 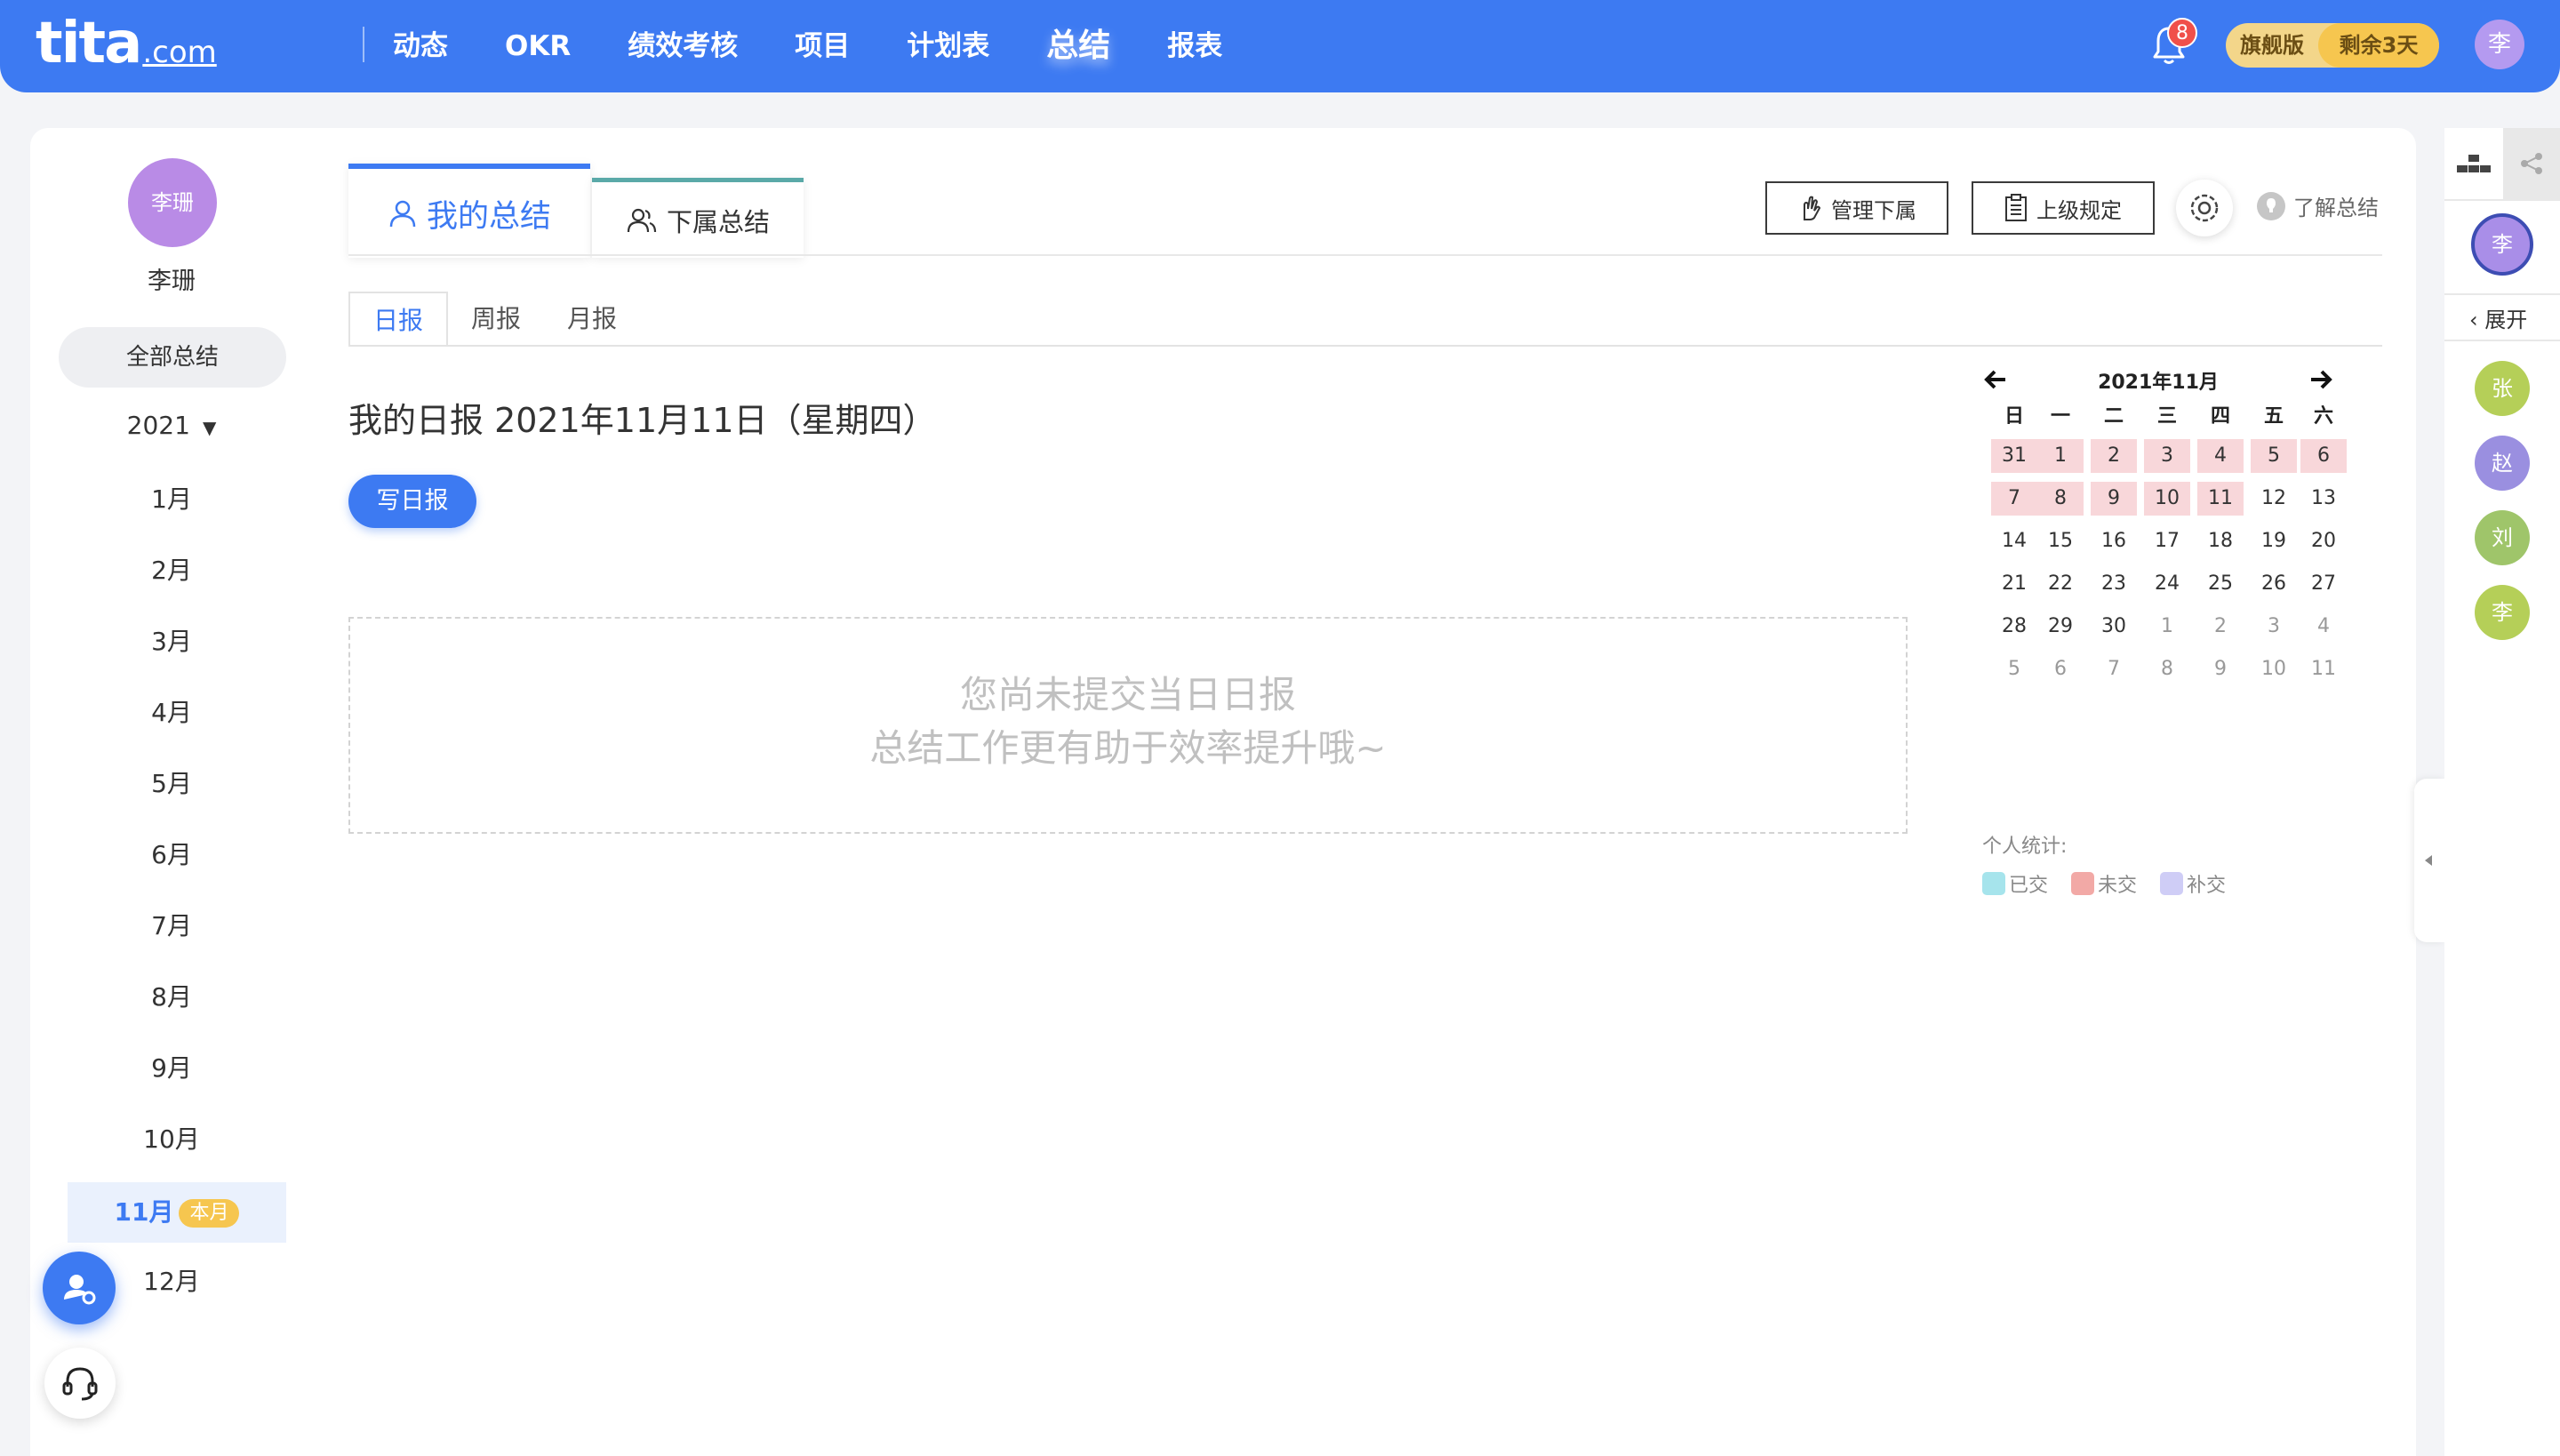 I want to click on tita-logo: tita.com, so click(x=126, y=43).